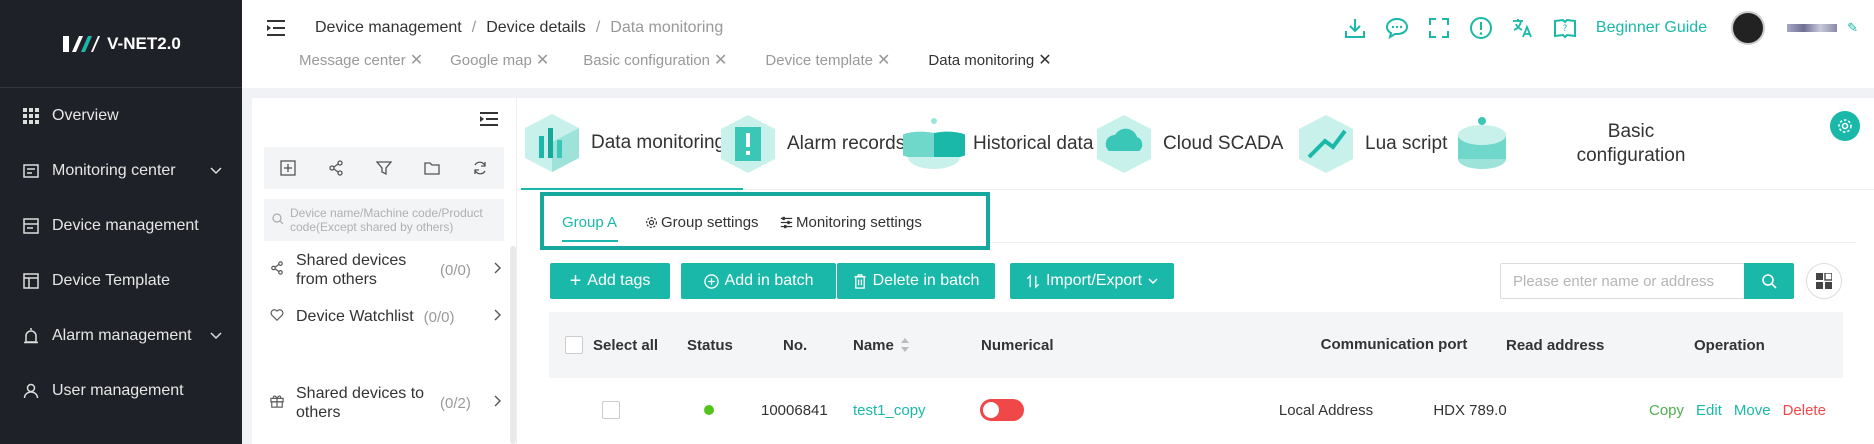  I want to click on gear-icon, so click(651, 222).